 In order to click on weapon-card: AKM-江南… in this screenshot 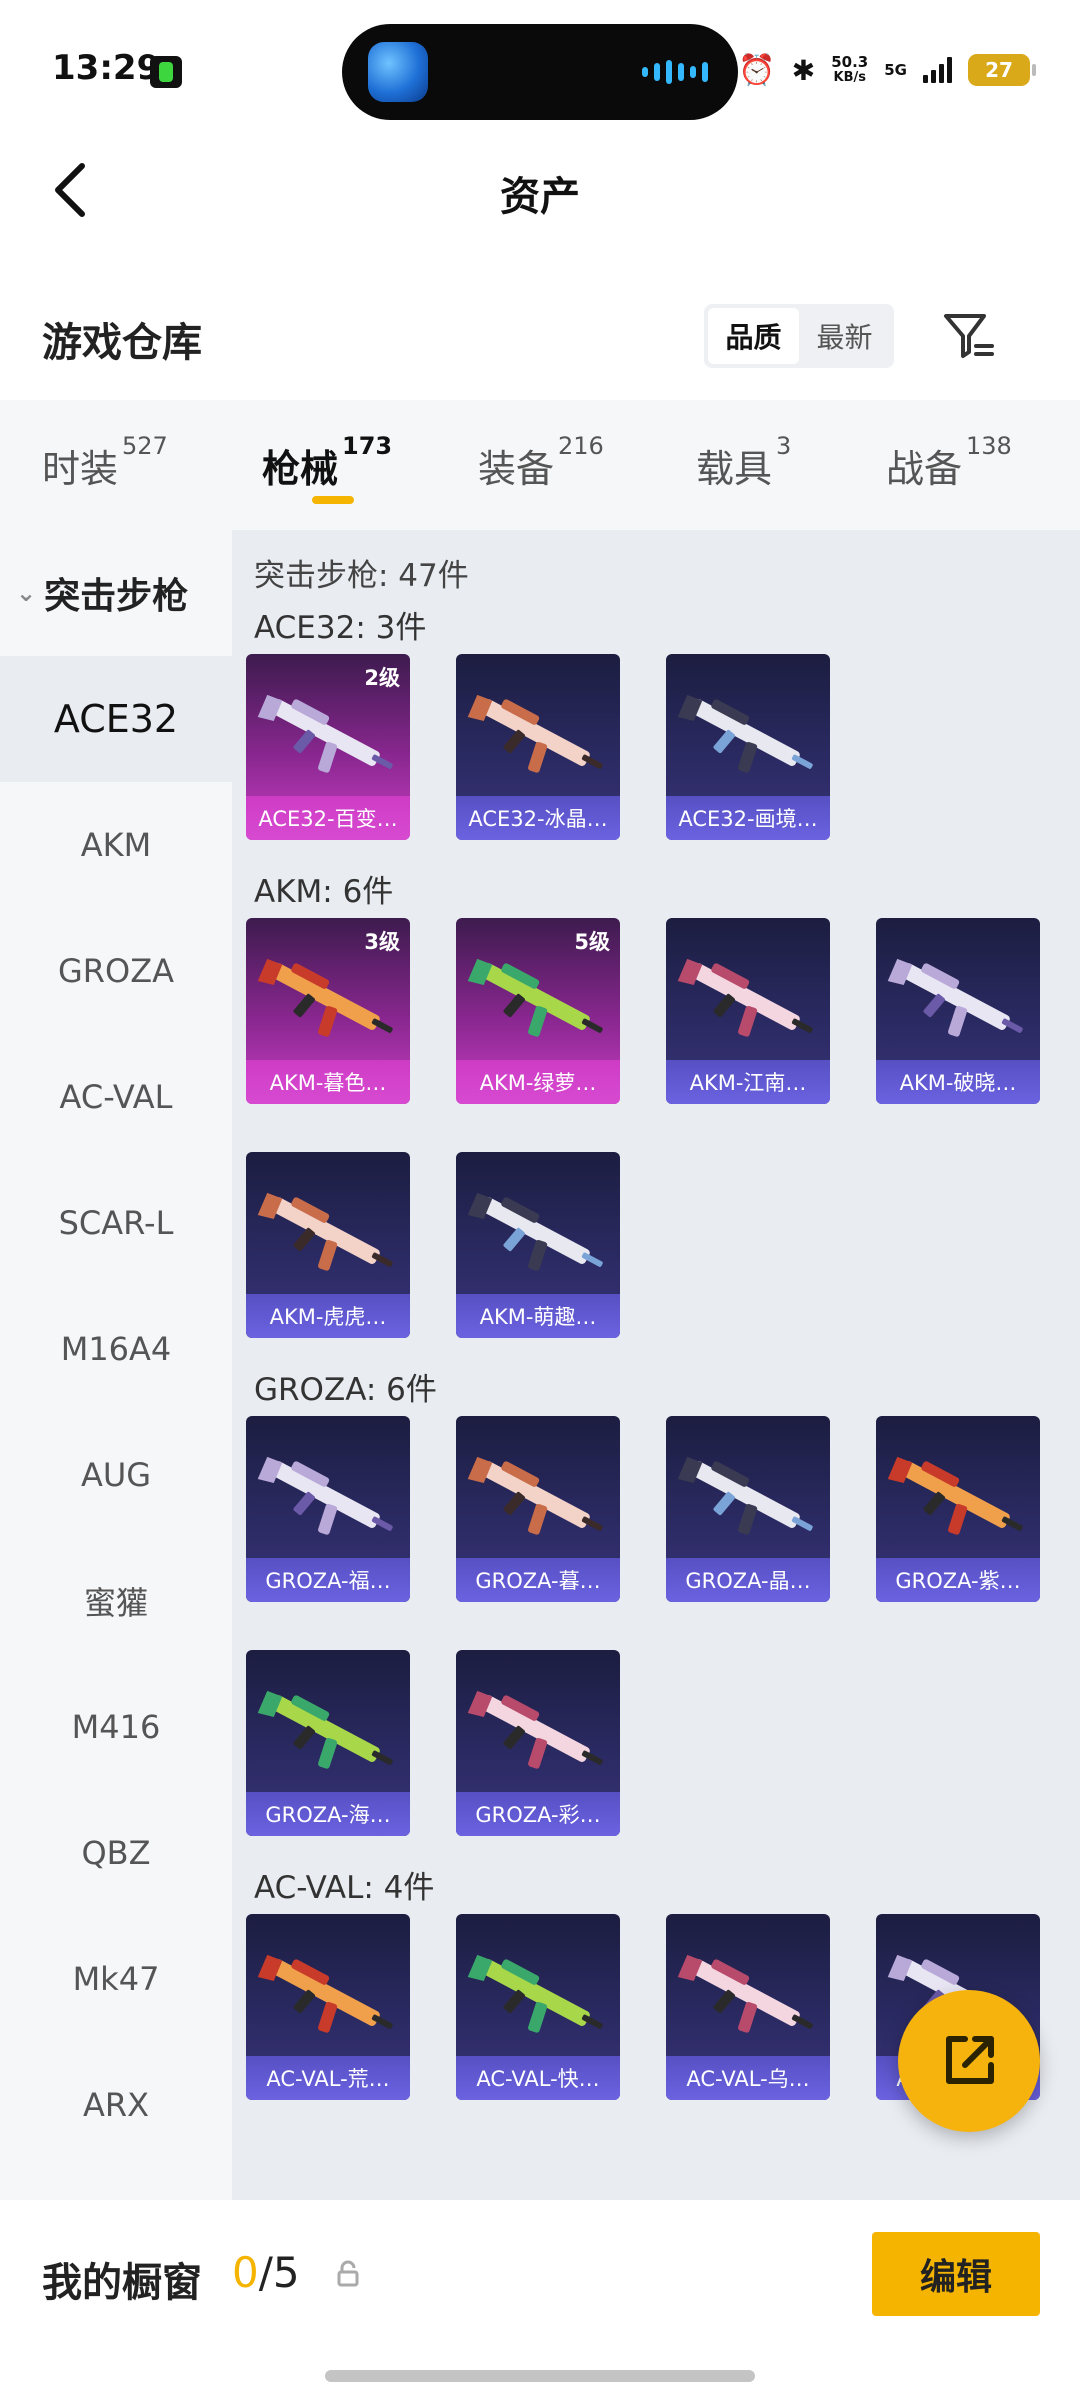, I will do `click(748, 1011)`.